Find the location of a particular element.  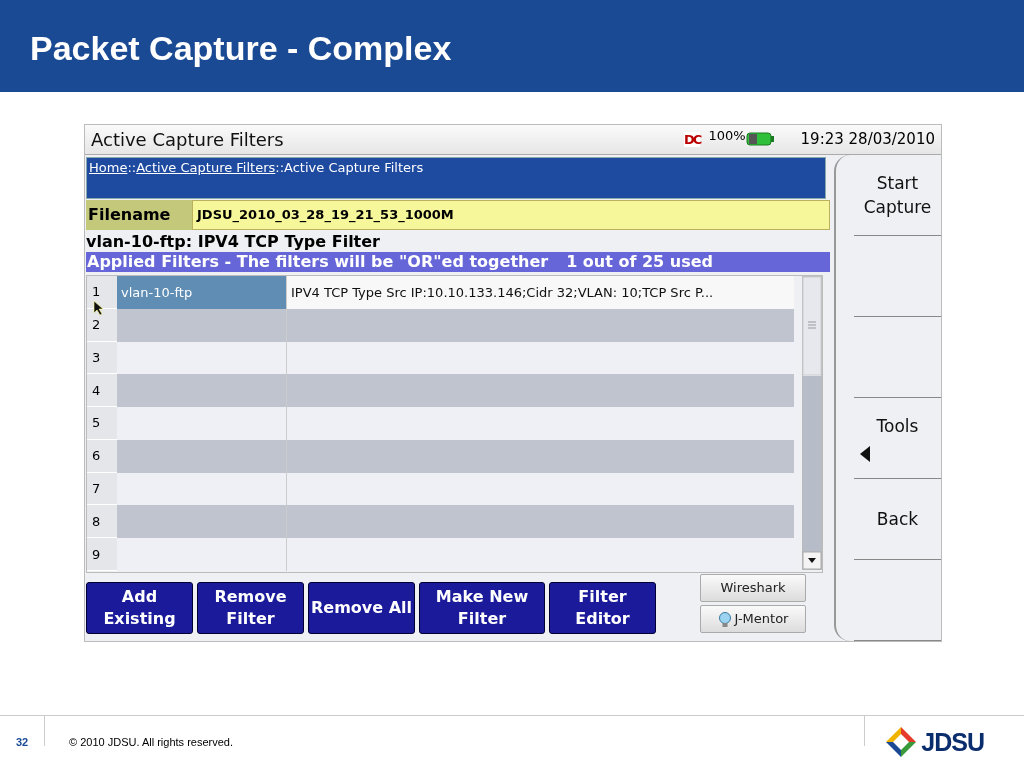

row-number: 9 is located at coordinates (102, 555).